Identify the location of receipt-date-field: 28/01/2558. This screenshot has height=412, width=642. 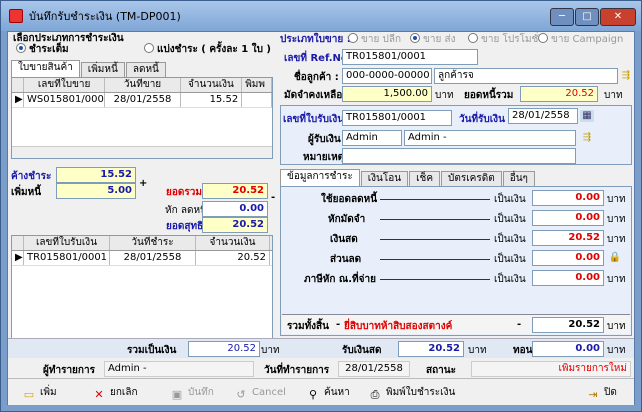
(543, 116).